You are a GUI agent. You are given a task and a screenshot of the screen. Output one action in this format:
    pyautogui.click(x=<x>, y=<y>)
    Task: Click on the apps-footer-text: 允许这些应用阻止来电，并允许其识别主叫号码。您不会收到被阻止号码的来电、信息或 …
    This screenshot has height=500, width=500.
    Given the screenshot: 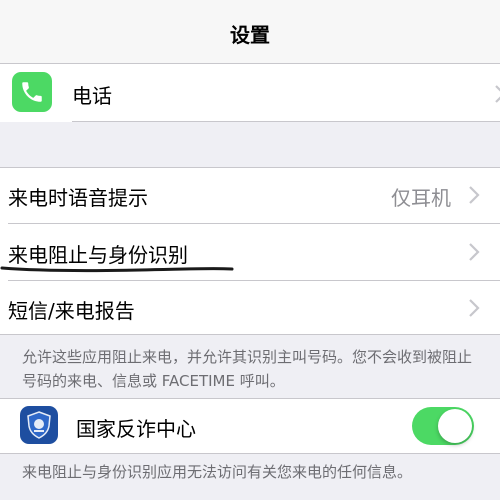 What is the action you would take?
    pyautogui.click(x=247, y=369)
    